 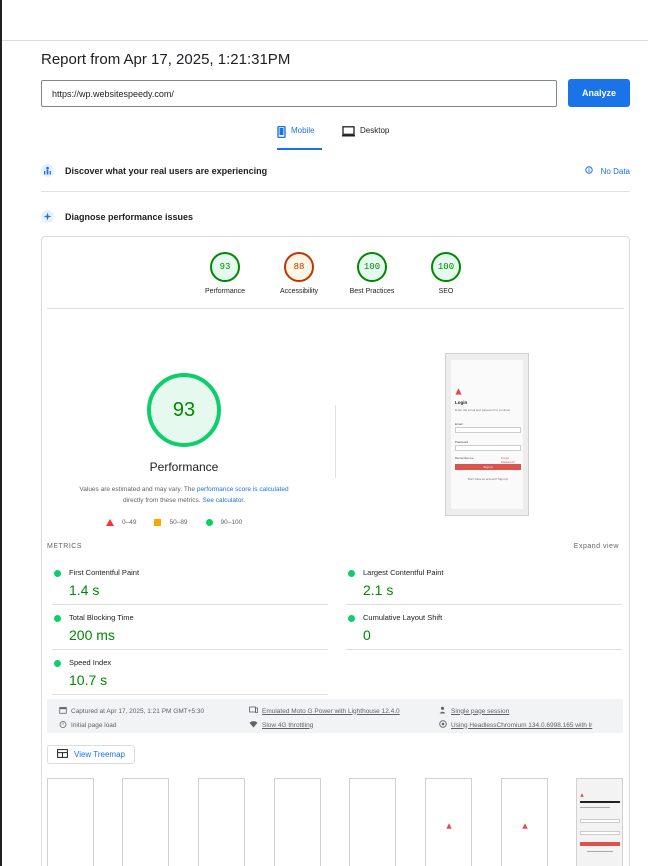 I want to click on treemap-label: View Treemap, so click(x=99, y=754).